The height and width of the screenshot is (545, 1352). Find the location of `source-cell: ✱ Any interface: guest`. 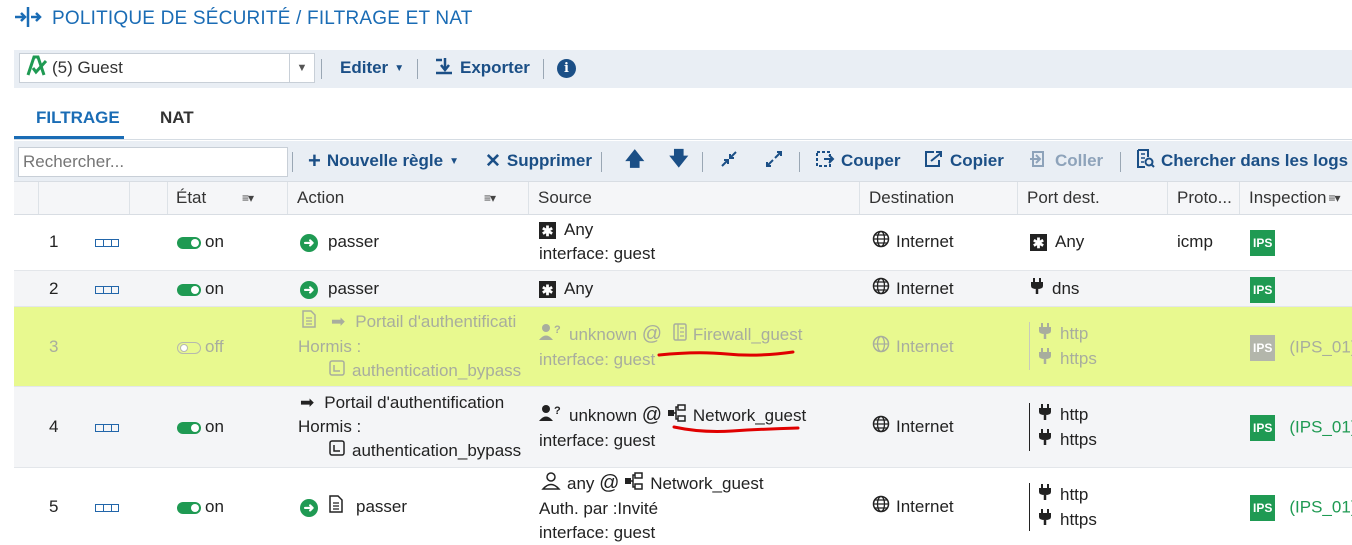

source-cell: ✱ Any interface: guest is located at coordinates (597, 242).